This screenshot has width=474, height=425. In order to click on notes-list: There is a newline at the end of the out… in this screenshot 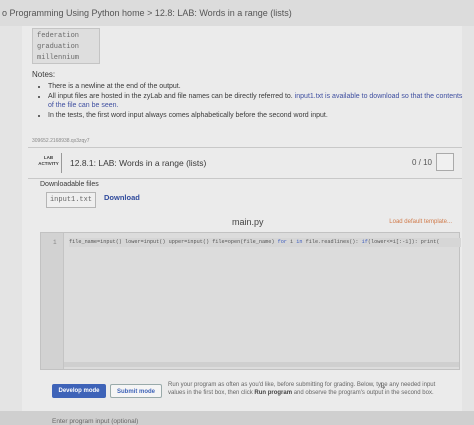, I will do `click(253, 101)`.